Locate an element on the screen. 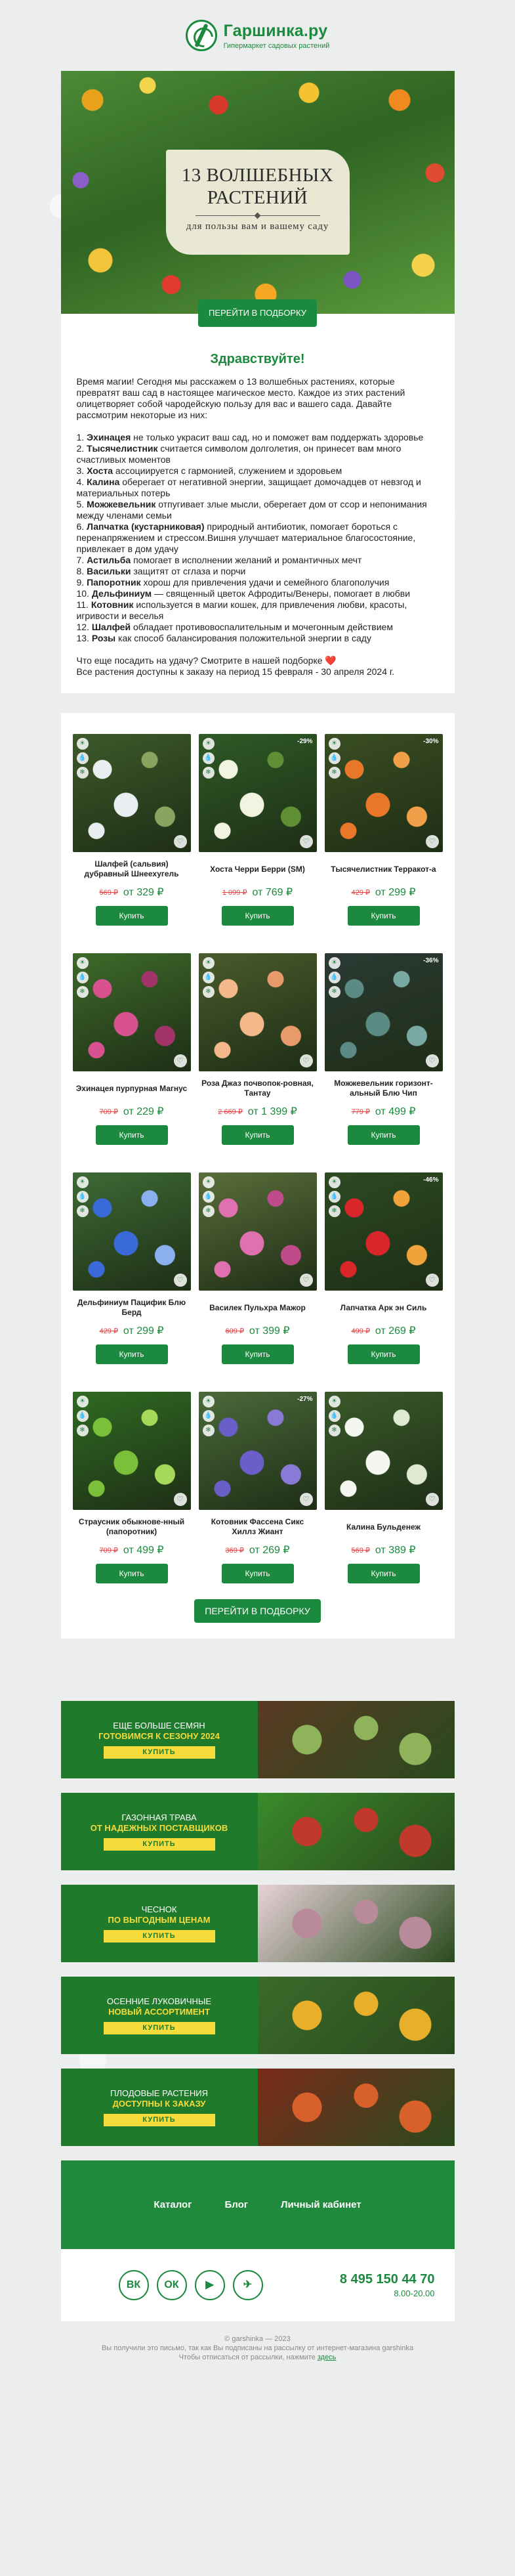 The height and width of the screenshot is (2576, 515). product-name: Эхинацея пурпурная Магнус is located at coordinates (132, 1088).